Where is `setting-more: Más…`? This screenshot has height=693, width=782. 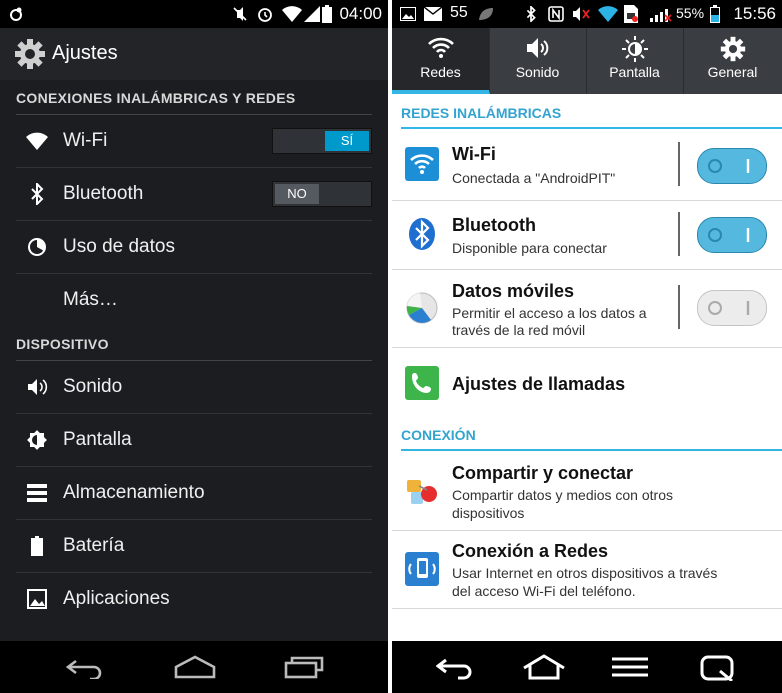 setting-more: Más… is located at coordinates (194, 300).